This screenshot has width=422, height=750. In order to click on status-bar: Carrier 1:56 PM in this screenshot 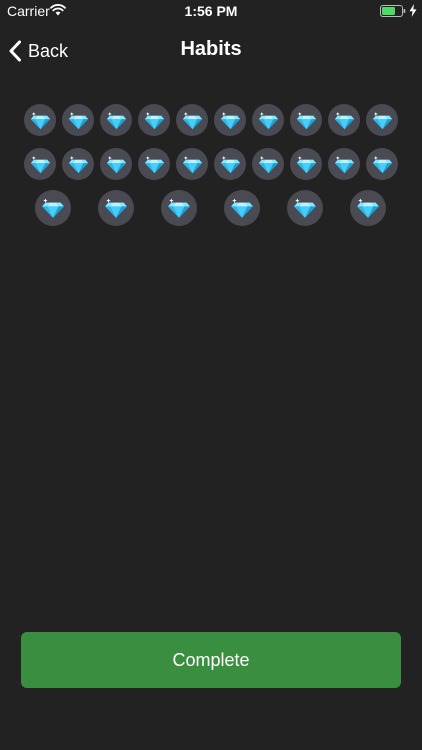, I will do `click(211, 11)`.